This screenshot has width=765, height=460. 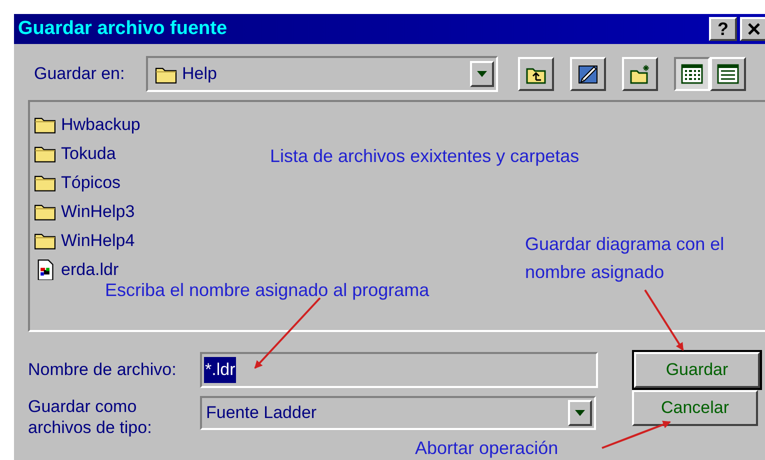 What do you see at coordinates (399, 370) in the screenshot?
I see `file-name-field: *.ldr` at bounding box center [399, 370].